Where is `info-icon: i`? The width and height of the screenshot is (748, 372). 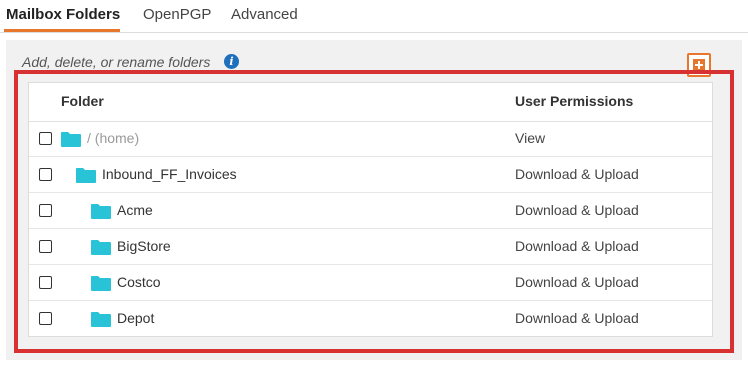
info-icon: i is located at coordinates (231, 61).